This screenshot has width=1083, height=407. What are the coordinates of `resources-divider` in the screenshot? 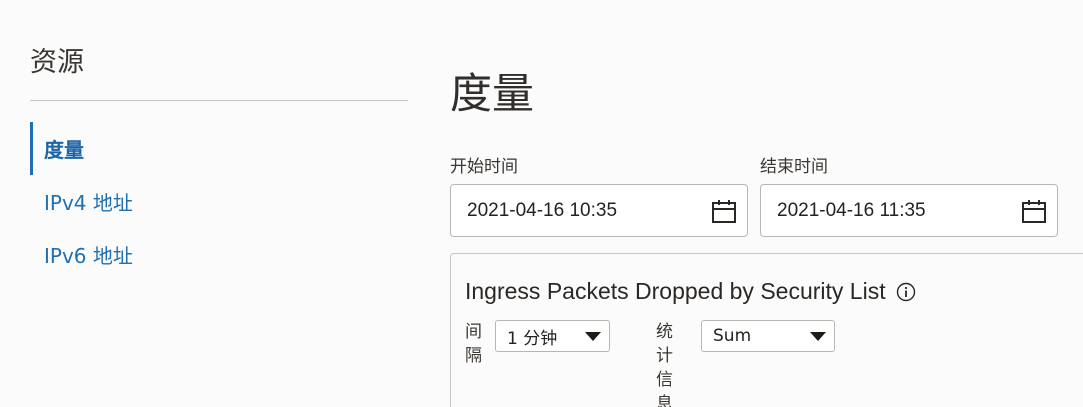 It's located at (219, 100).